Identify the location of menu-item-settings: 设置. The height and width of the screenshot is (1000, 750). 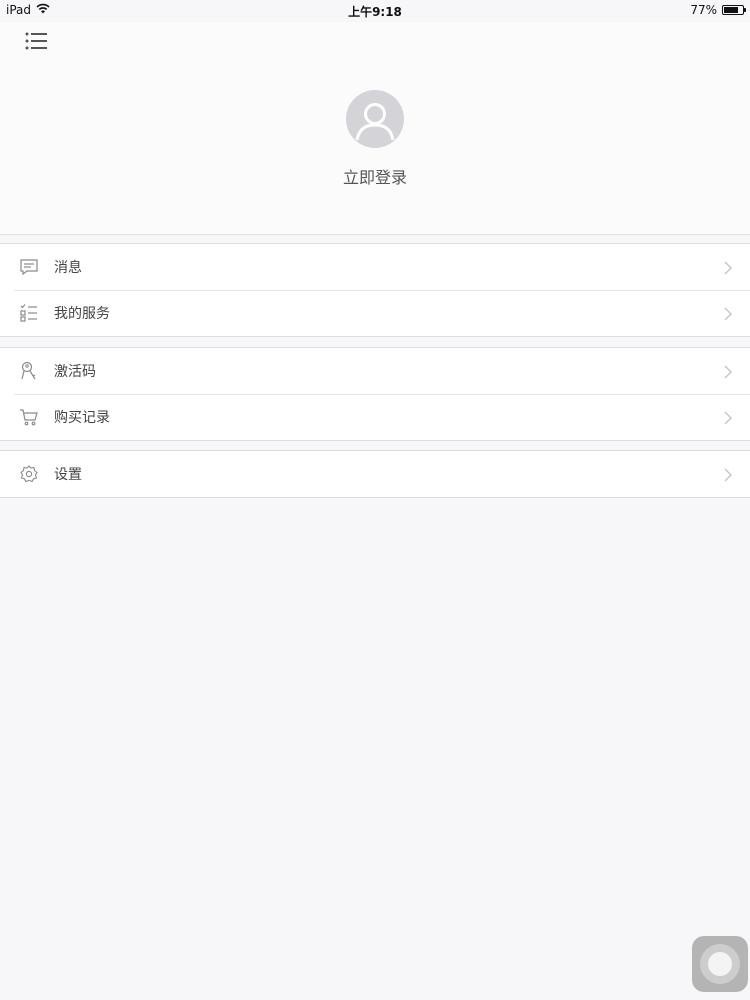
(375, 474).